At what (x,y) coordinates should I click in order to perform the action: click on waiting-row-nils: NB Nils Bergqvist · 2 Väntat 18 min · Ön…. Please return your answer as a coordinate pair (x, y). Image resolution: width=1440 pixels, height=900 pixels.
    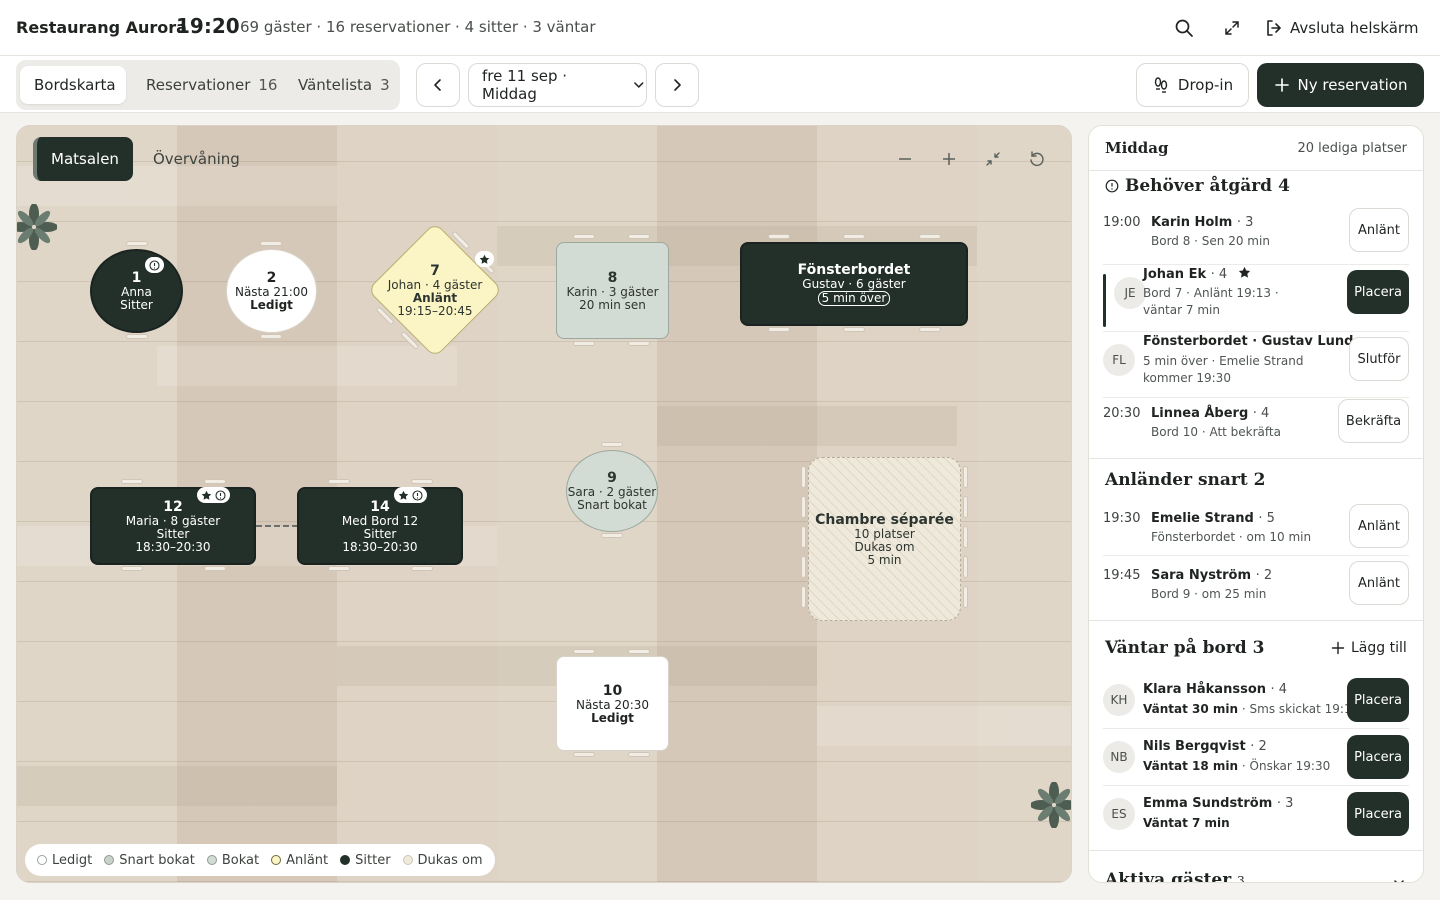
    Looking at the image, I should click on (1256, 758).